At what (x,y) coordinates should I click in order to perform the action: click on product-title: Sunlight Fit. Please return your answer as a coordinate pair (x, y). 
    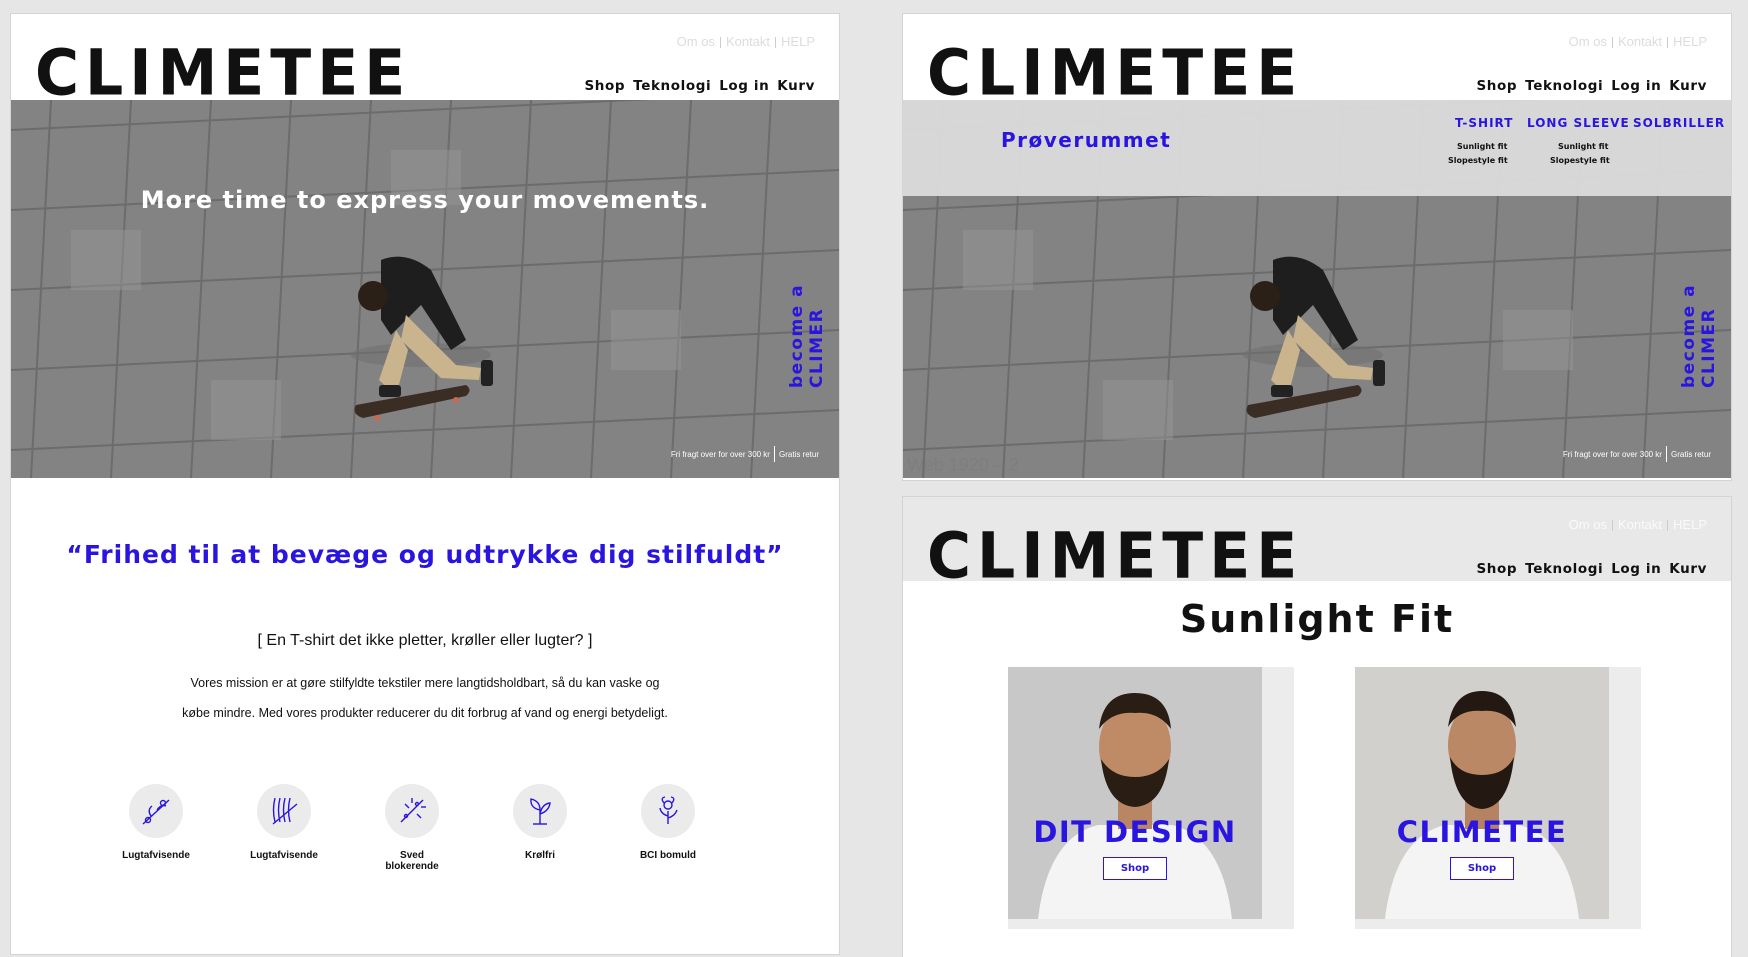
    Looking at the image, I should click on (1317, 619).